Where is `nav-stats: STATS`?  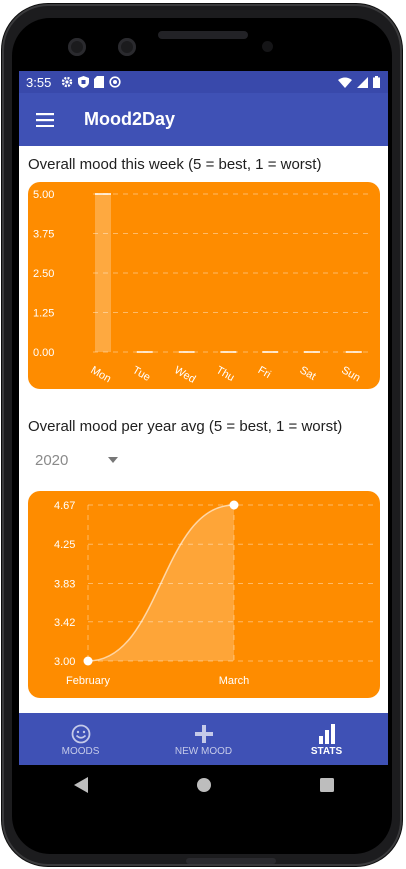
nav-stats: STATS is located at coordinates (326, 739).